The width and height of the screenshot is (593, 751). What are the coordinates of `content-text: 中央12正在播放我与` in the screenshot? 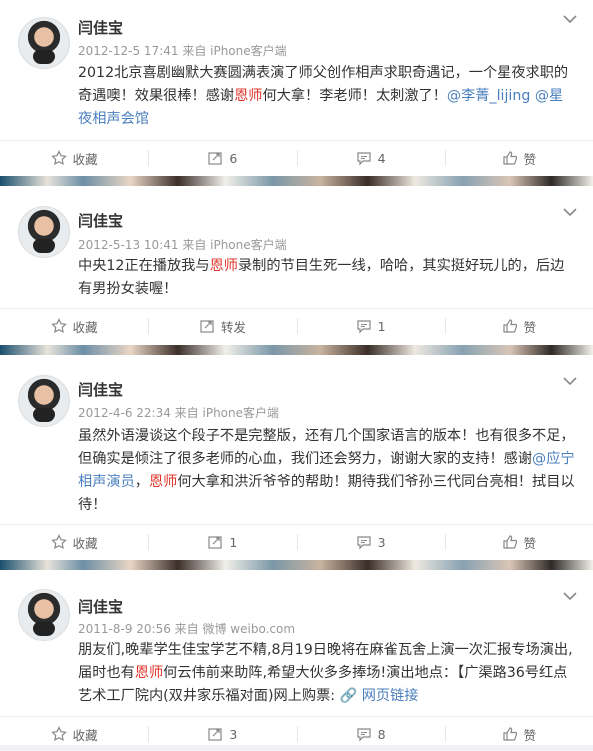 It's located at (144, 266).